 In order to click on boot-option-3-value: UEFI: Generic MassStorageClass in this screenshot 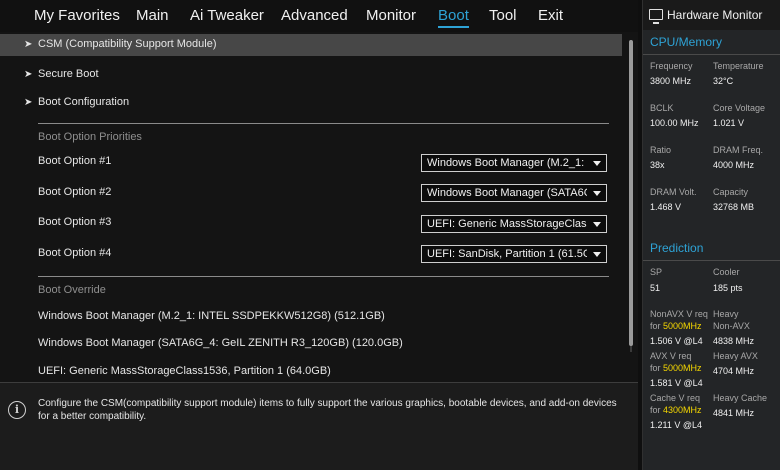, I will do `click(507, 224)`.